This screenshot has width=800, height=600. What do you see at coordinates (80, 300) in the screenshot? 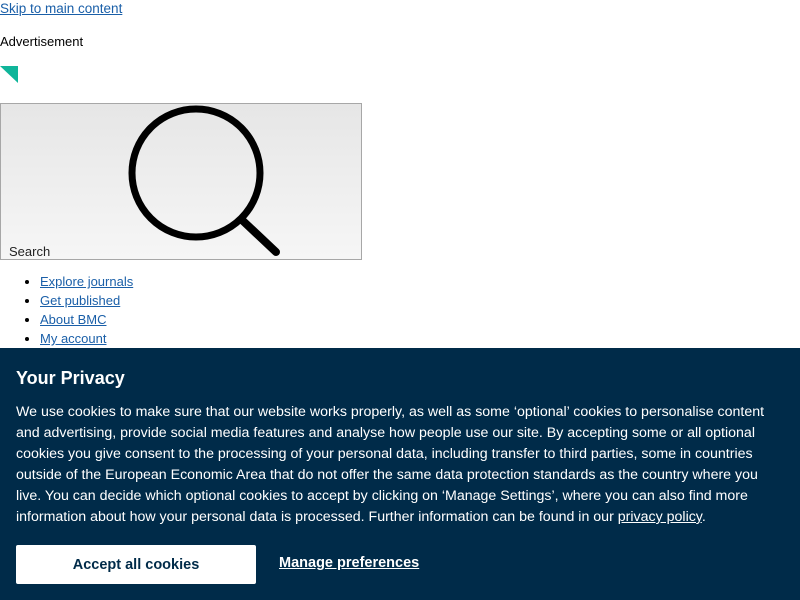
I see `get-published-link: Get published` at bounding box center [80, 300].